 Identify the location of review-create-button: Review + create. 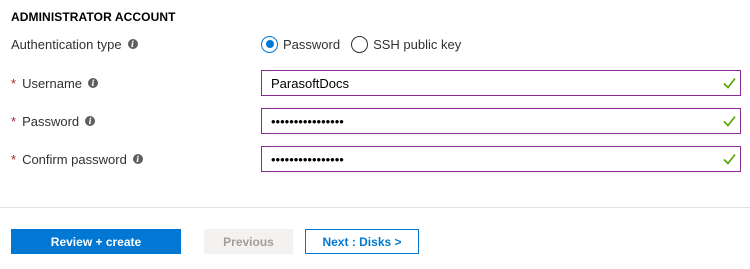
(96, 241).